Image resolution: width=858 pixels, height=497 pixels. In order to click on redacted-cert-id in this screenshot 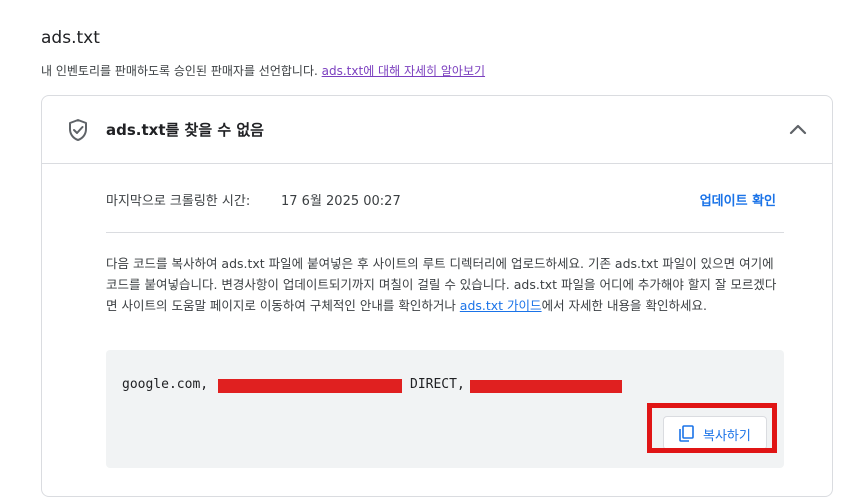, I will do `click(546, 386)`.